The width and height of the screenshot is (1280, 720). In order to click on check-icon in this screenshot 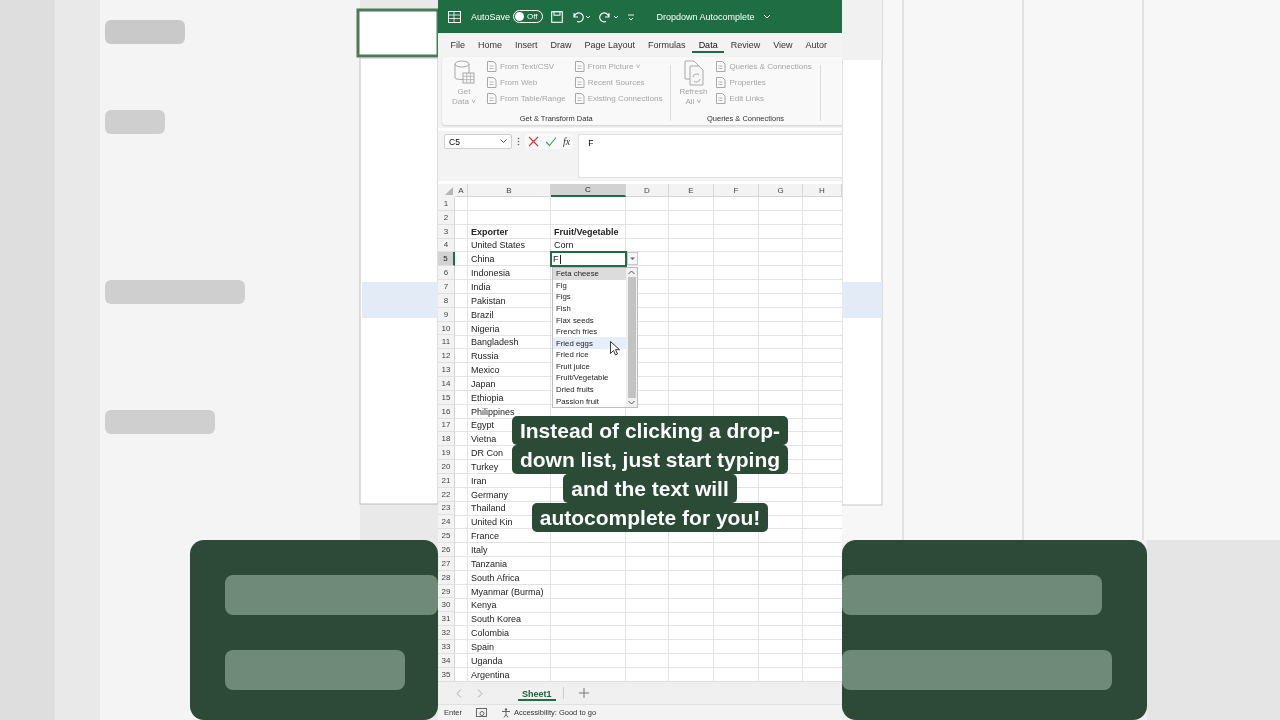, I will do `click(551, 141)`.